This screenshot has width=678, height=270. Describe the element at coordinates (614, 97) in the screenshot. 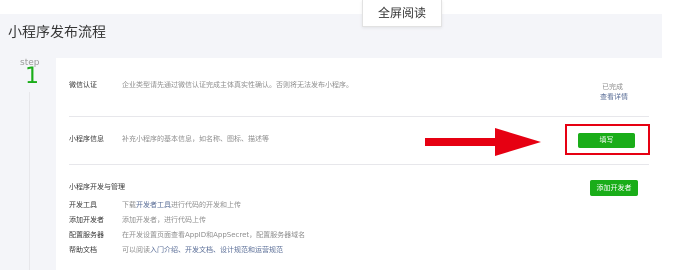

I see `verify-details-link: 查看详情` at that location.